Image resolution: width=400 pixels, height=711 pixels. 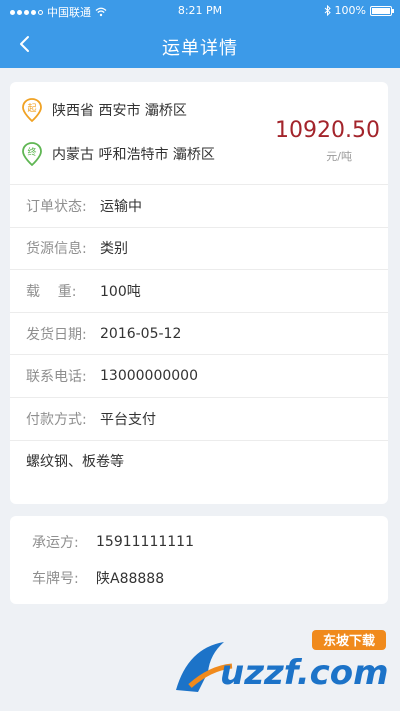 What do you see at coordinates (56, 419) in the screenshot?
I see `detail-label: 付款方式:` at bounding box center [56, 419].